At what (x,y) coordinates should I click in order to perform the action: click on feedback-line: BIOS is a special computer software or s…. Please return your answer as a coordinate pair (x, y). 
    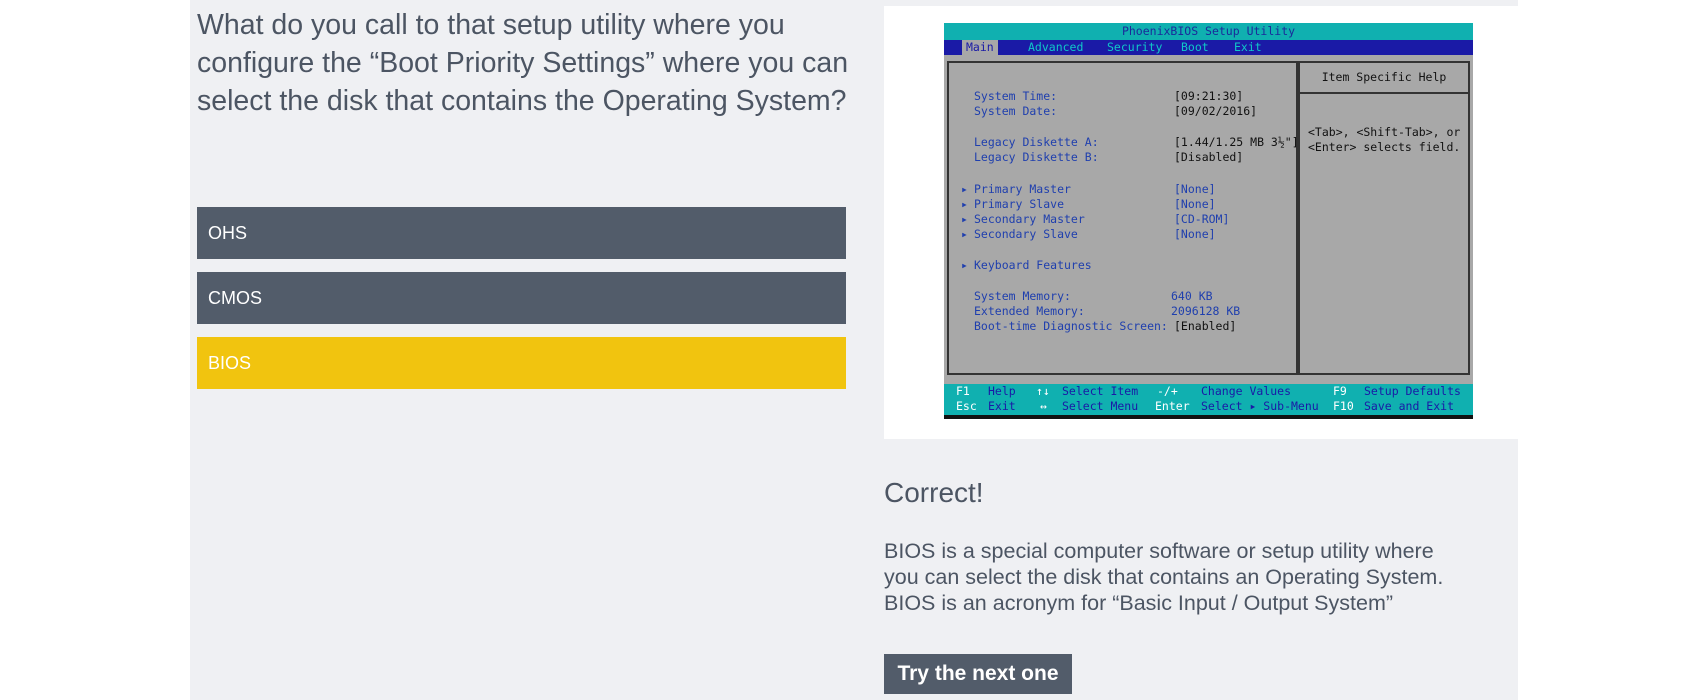
    Looking at the image, I should click on (1159, 551).